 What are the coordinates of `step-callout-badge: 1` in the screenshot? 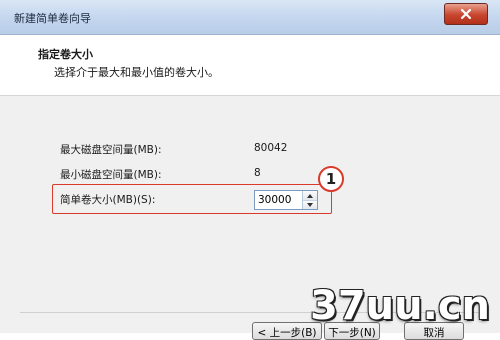 It's located at (331, 179).